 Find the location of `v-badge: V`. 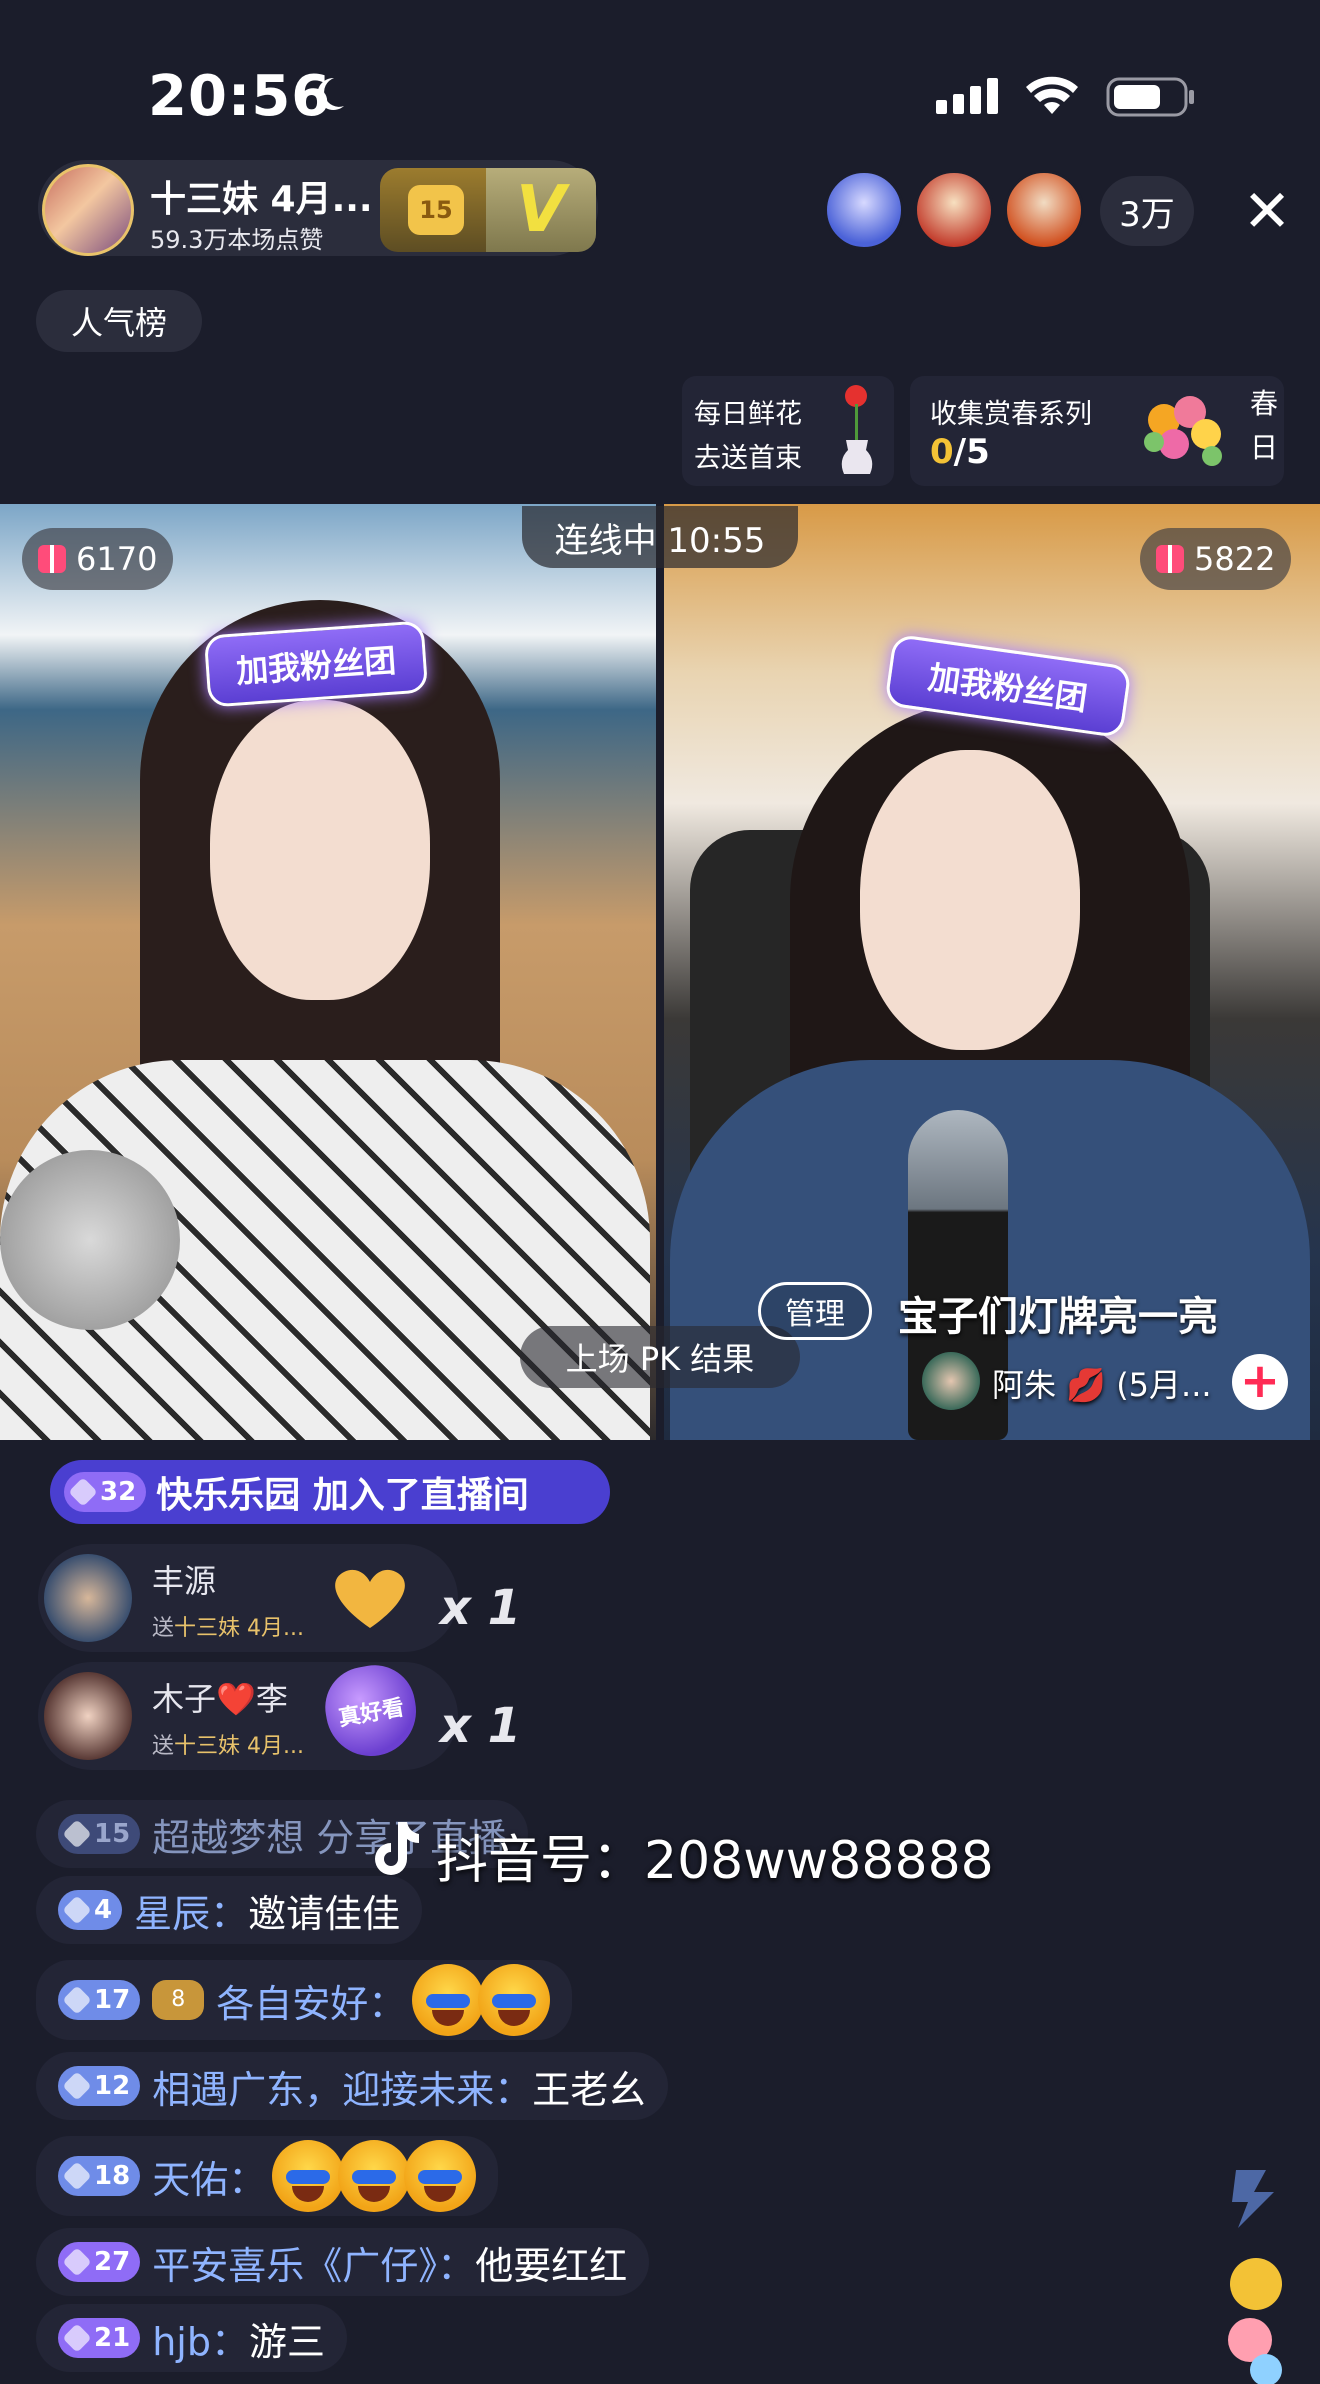

v-badge: V is located at coordinates (541, 210).